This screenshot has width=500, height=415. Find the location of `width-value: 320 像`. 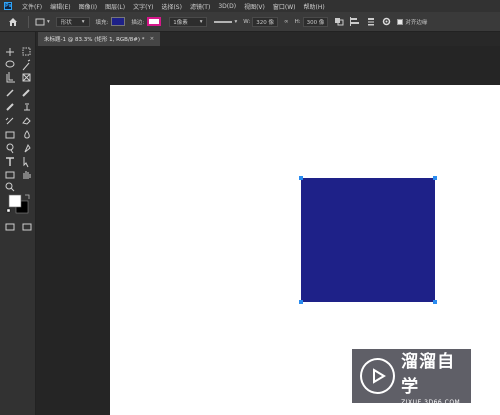

width-value: 320 像 is located at coordinates (265, 22).